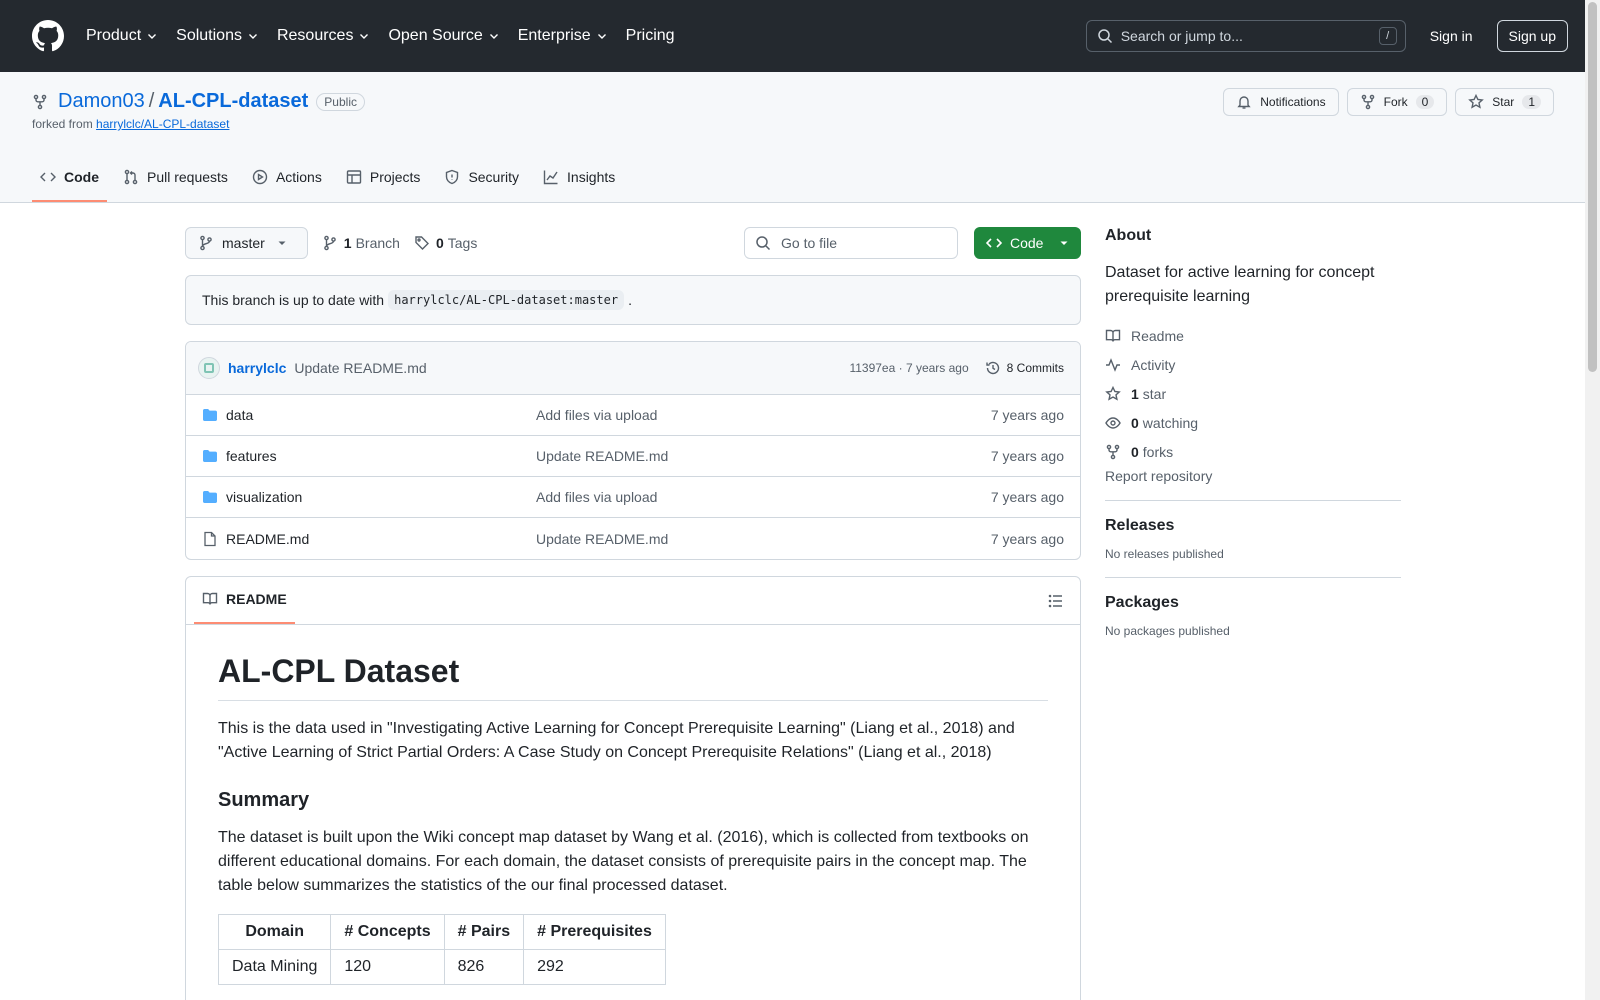 The image size is (1600, 1000). Describe the element at coordinates (441, 932) in the screenshot. I see `table-header-row: Domain # Concepts # Pairs # Prerequisites` at that location.